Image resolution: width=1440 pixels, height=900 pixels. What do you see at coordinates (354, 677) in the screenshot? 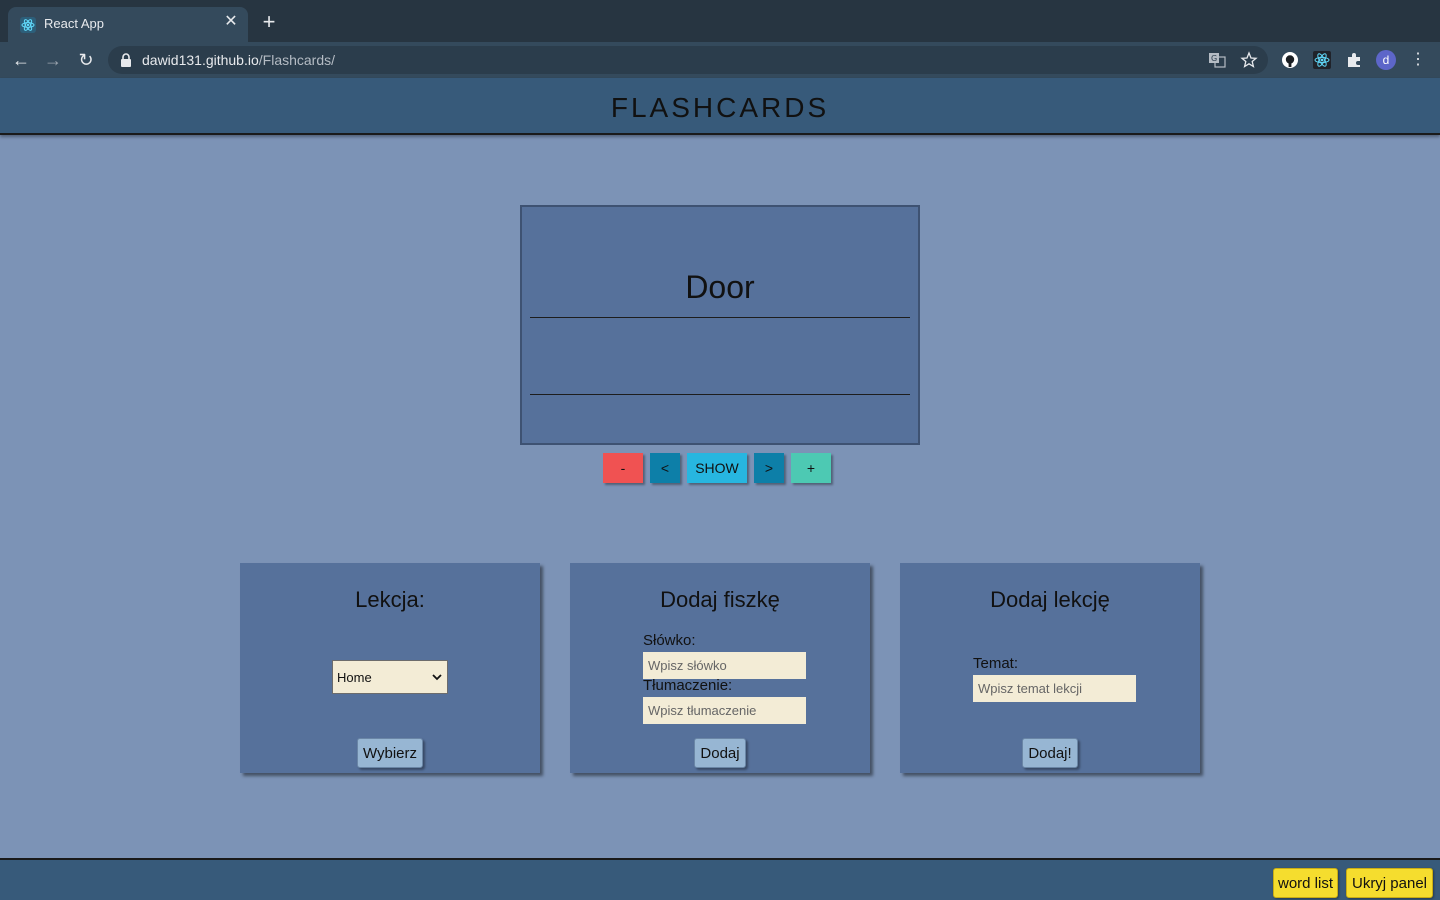
I see `lesson-select-value: Home` at bounding box center [354, 677].